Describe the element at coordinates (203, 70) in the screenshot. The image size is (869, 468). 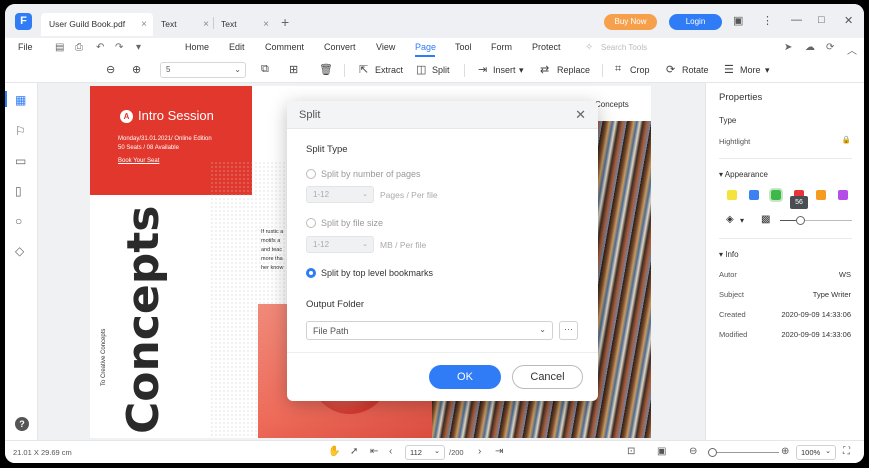
I see `zoom-select: 5 ⌄` at that location.